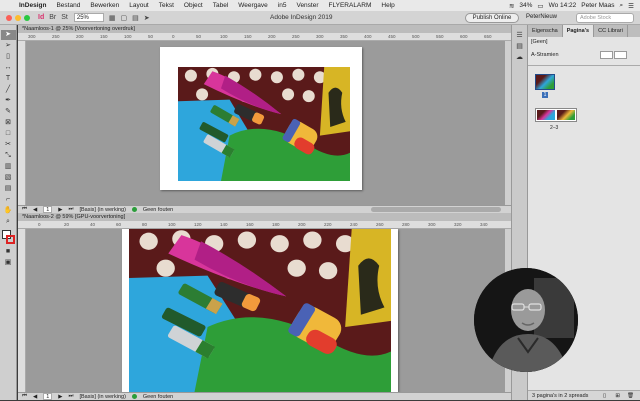 This screenshot has width=640, height=401. I want to click on rect-icon: □, so click(8, 134).